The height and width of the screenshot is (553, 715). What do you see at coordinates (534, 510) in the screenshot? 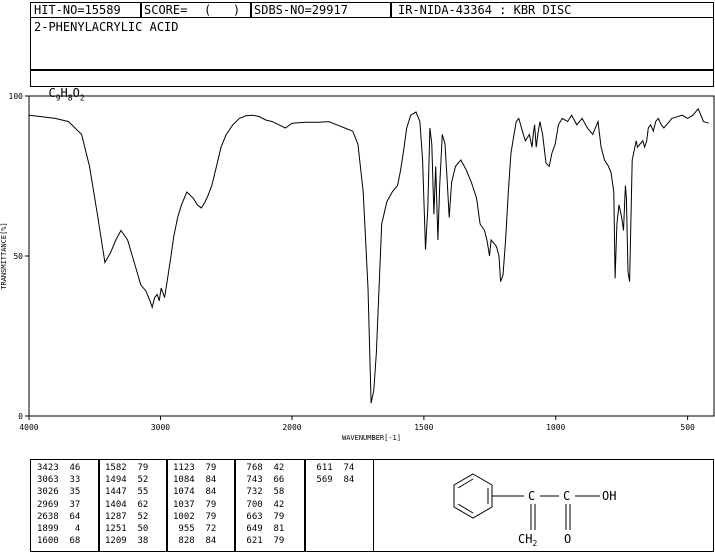
I see `structure-diagram: C C OH O CH2` at bounding box center [534, 510].